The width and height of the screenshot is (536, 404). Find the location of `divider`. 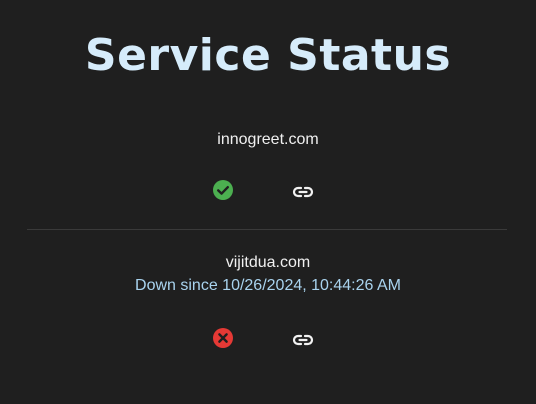

divider is located at coordinates (267, 229).